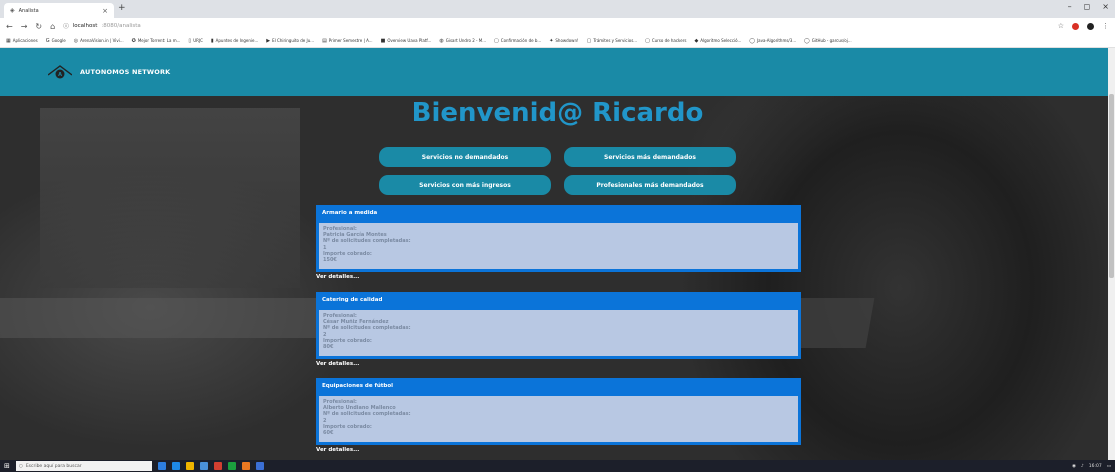 Image resolution: width=1115 pixels, height=472 pixels. I want to click on apps-grid-icon: ▦, so click(8, 40).